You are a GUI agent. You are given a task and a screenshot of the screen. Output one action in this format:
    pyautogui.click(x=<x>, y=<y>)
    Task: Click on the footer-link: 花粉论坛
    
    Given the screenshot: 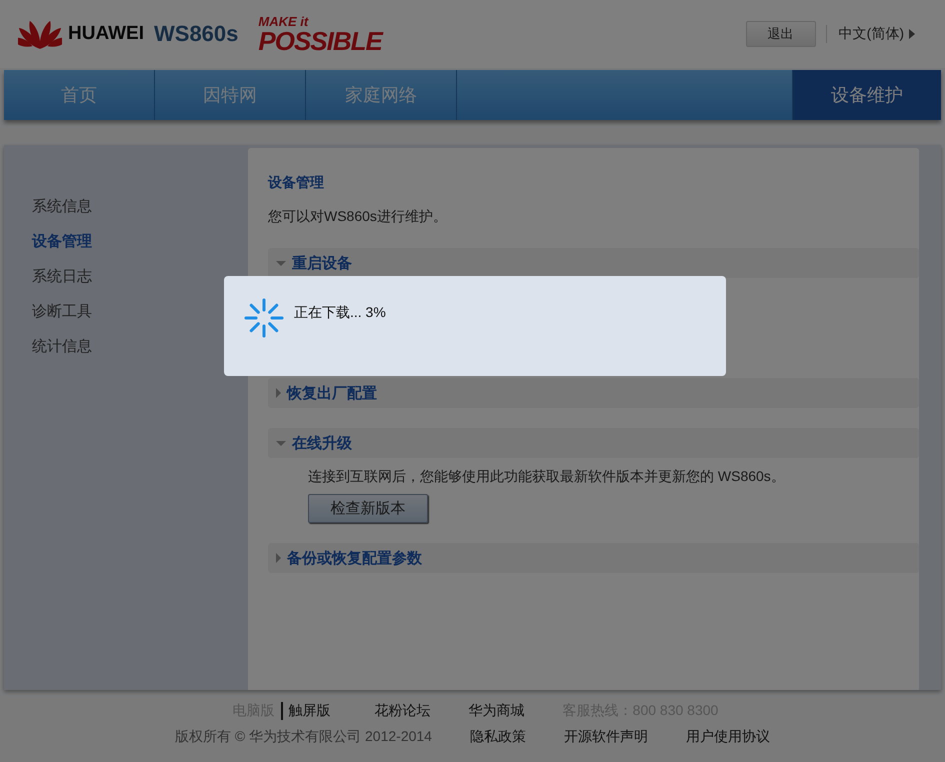 What is the action you would take?
    pyautogui.click(x=402, y=711)
    